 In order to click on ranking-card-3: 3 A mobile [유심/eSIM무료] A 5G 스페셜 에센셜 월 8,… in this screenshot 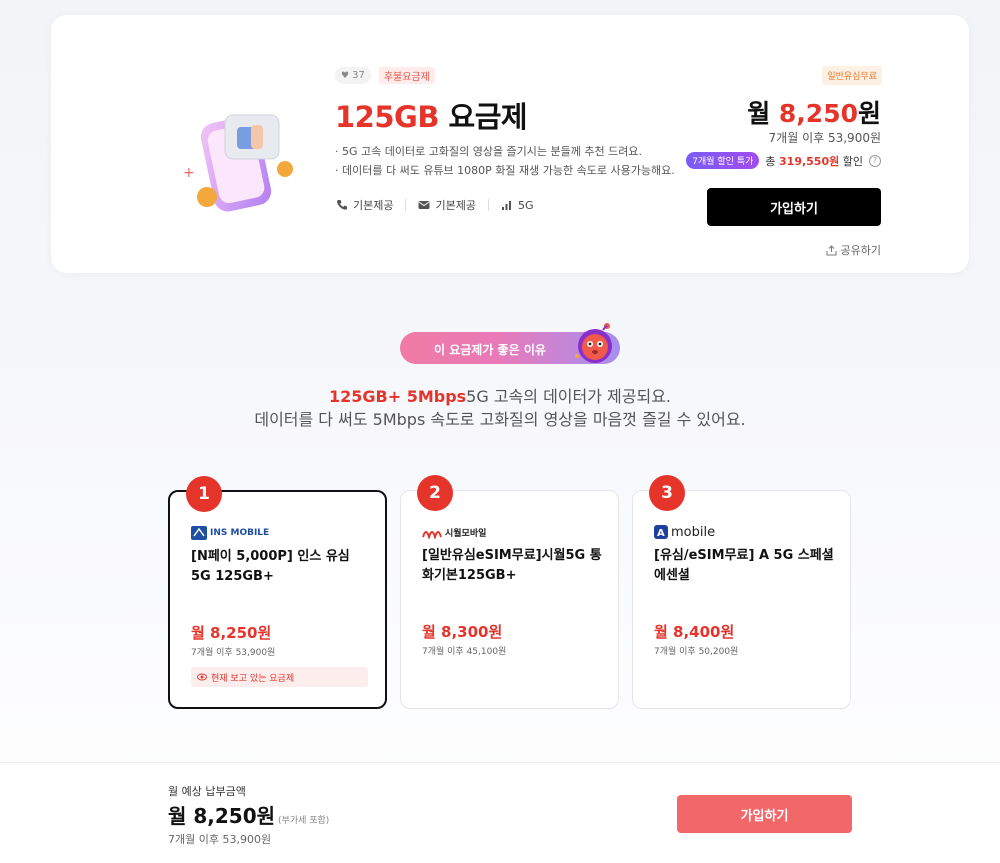, I will do `click(741, 592)`.